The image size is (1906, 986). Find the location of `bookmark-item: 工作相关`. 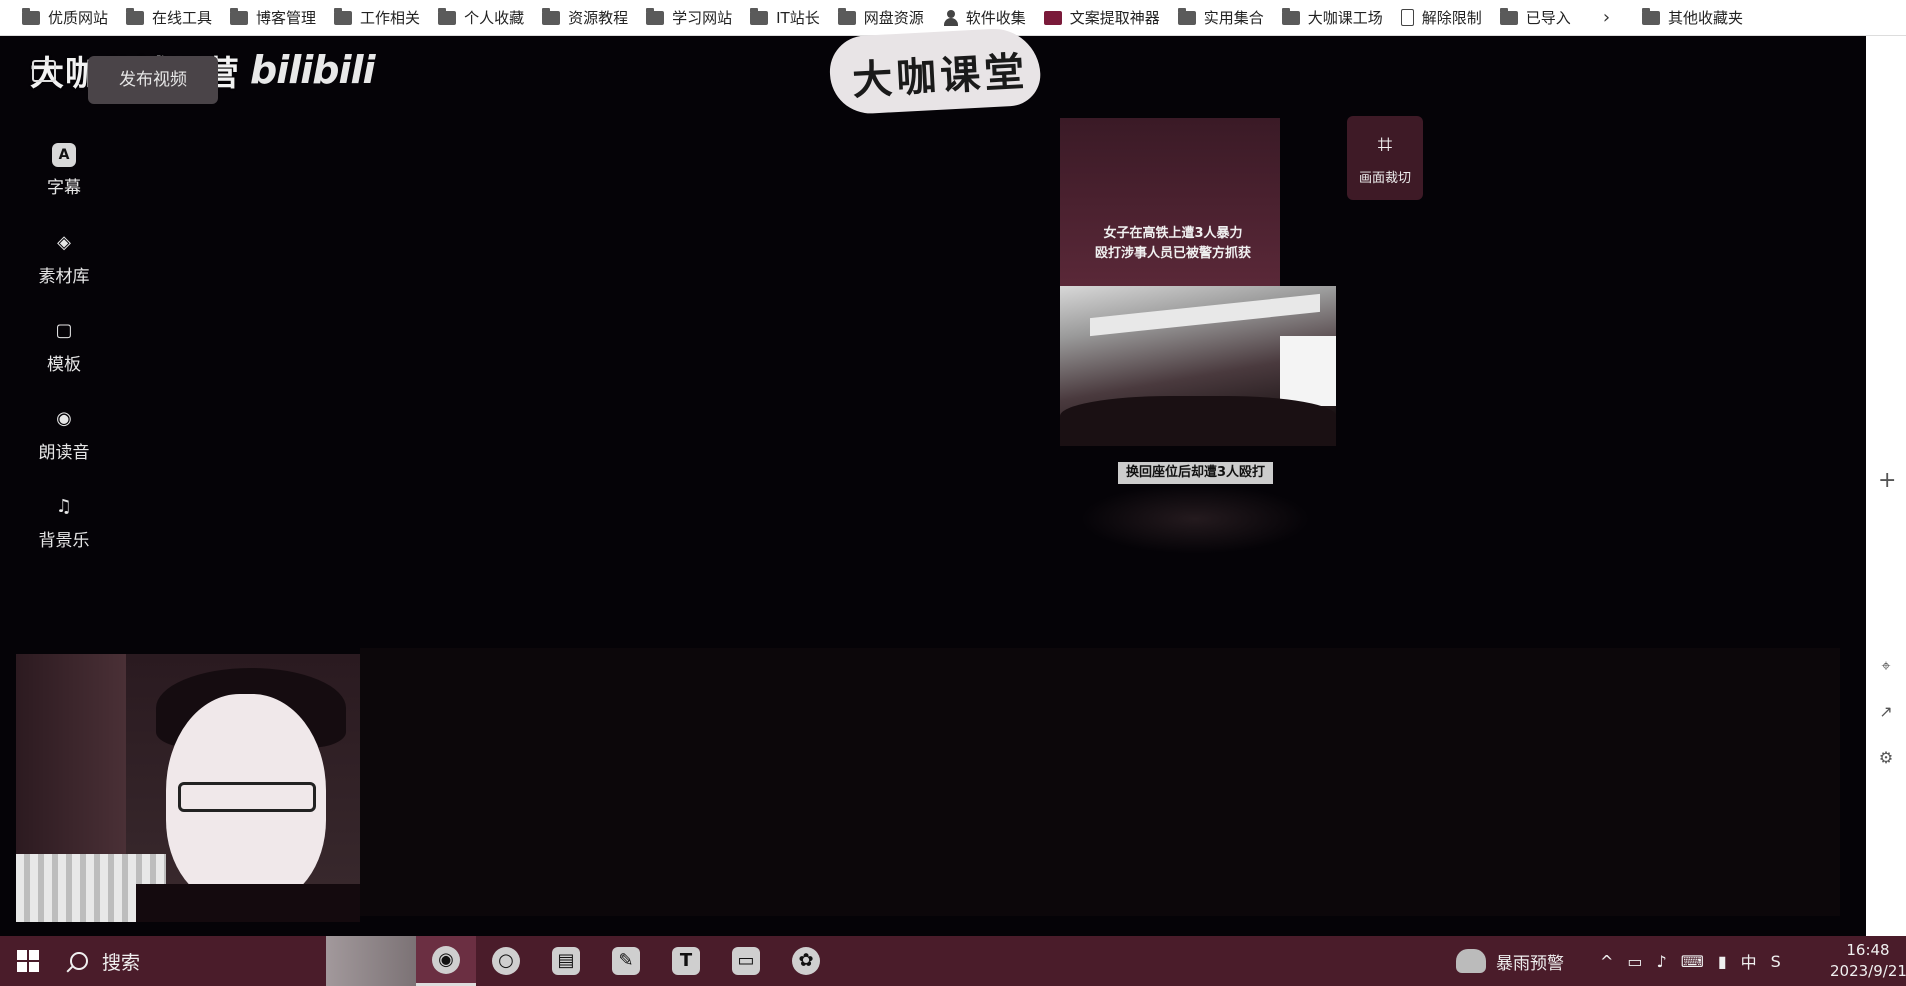

bookmark-item: 工作相关 is located at coordinates (378, 18).